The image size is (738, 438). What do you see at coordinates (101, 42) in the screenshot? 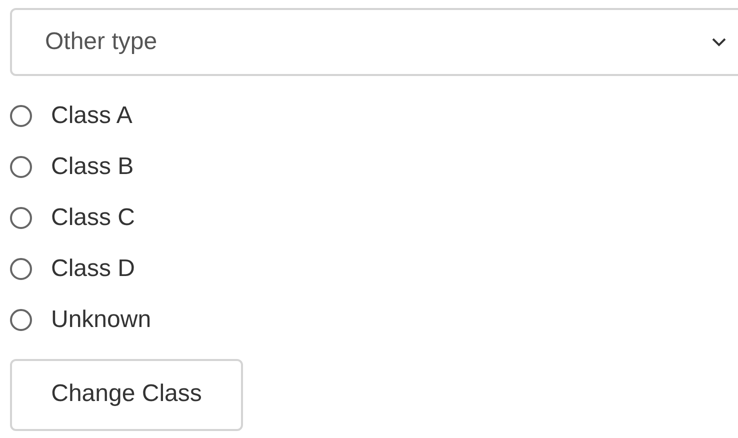
I see `select-value: Other type` at bounding box center [101, 42].